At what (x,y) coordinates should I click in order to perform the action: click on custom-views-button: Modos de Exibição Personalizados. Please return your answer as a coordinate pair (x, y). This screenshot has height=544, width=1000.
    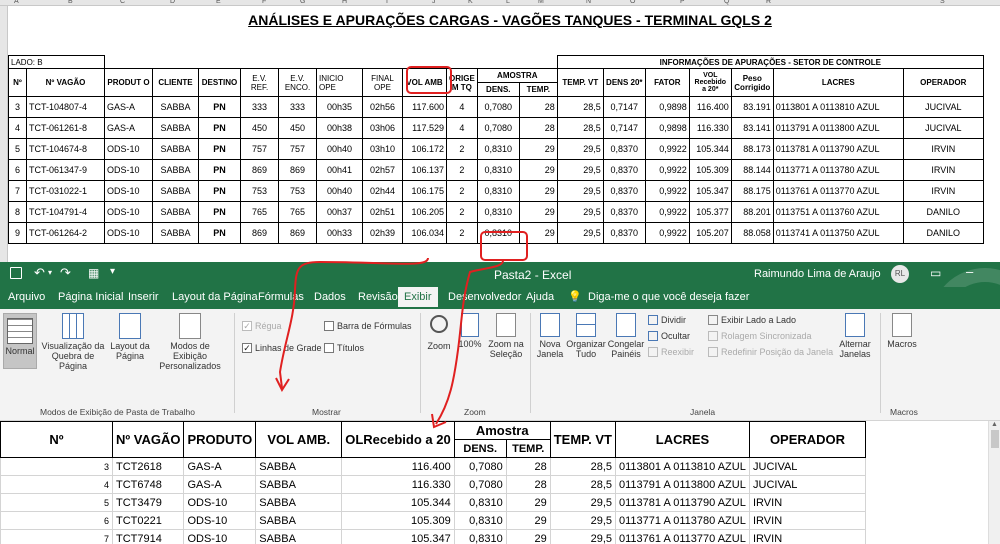
    Looking at the image, I should click on (190, 342).